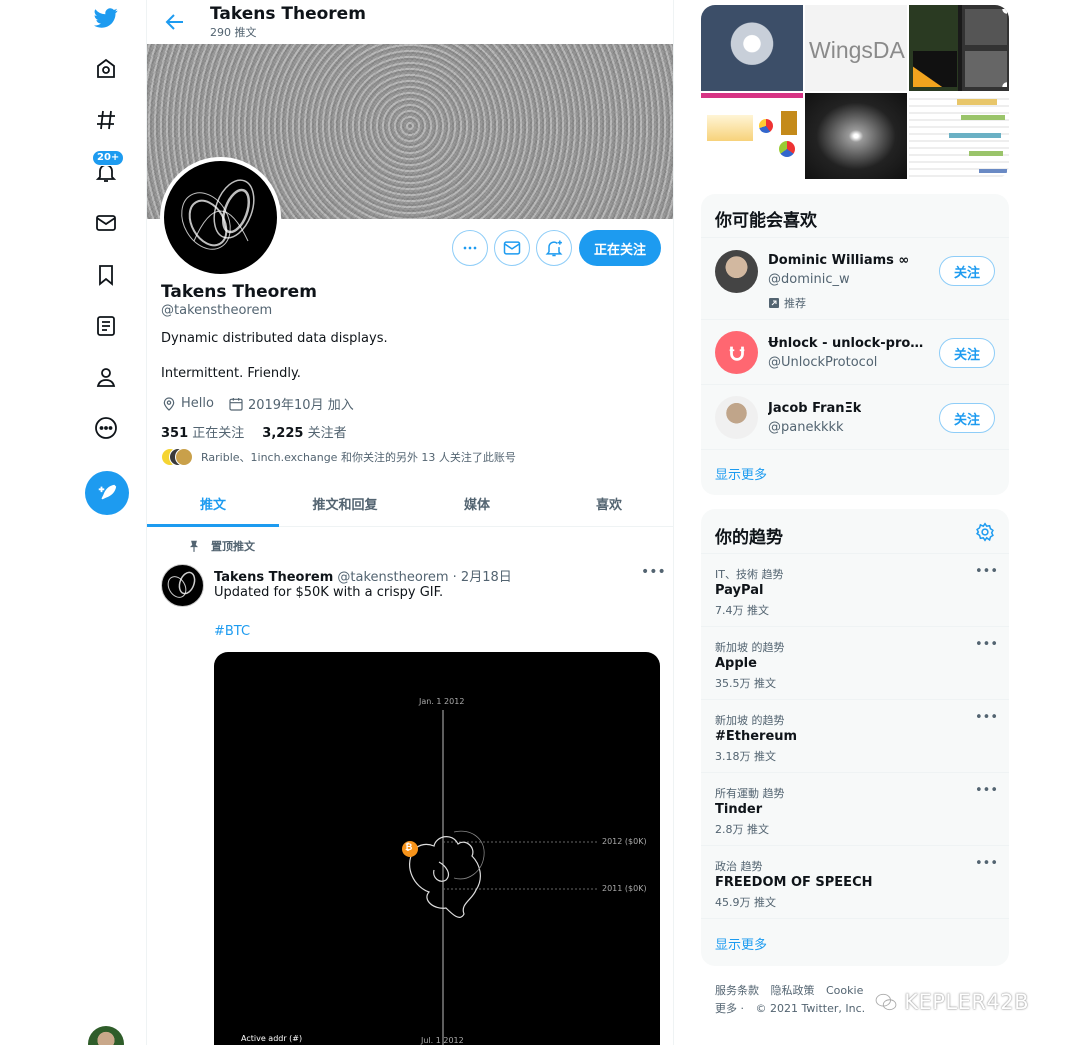 The image size is (1080, 1045). I want to click on trend-item: IT、技術 趋势 PayPal 7.4万 推文 •••, so click(855, 589).